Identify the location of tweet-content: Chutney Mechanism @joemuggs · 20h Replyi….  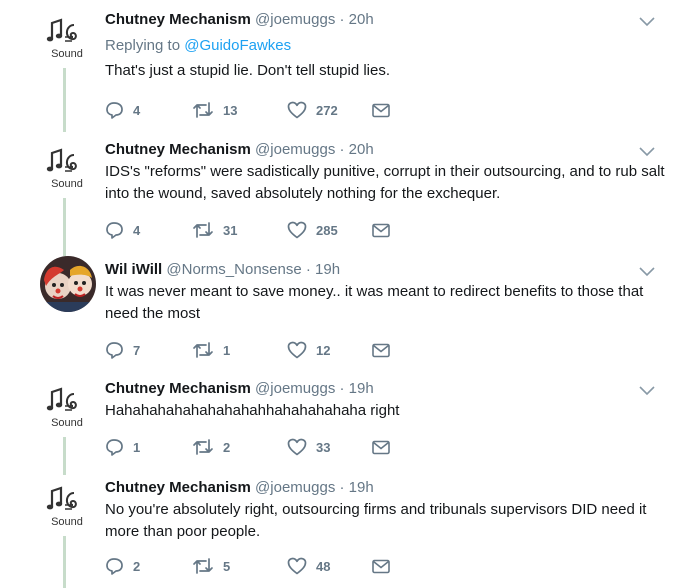
(385, 46).